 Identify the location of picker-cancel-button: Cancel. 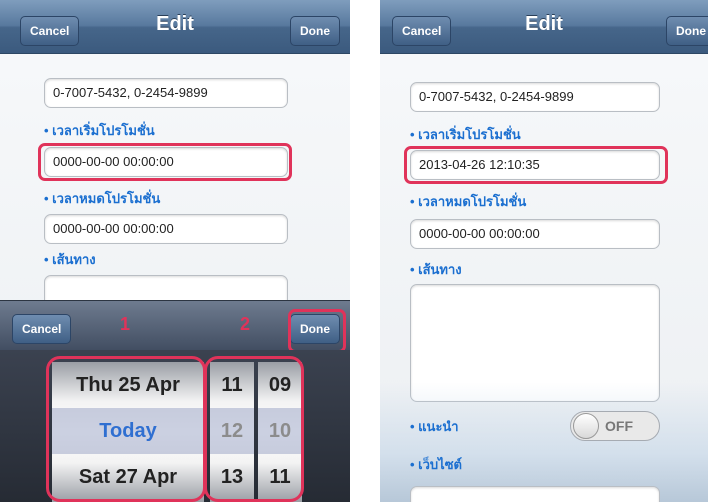
(42, 329).